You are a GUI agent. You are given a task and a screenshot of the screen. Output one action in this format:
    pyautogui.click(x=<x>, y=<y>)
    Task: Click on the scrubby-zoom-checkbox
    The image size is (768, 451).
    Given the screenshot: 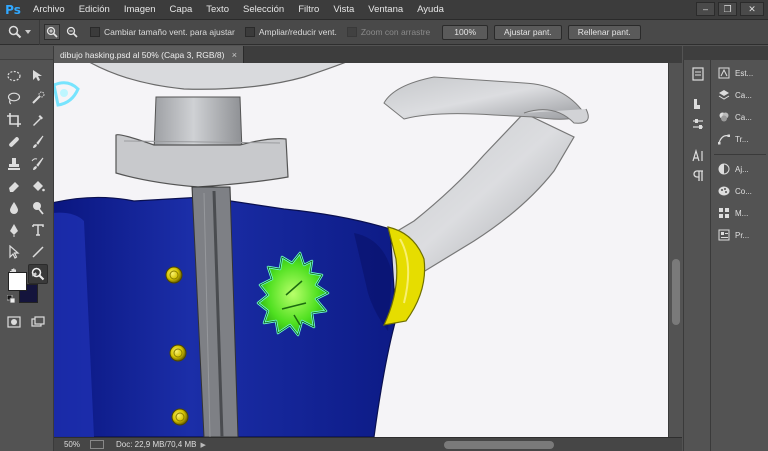 What is the action you would take?
    pyautogui.click(x=351, y=32)
    